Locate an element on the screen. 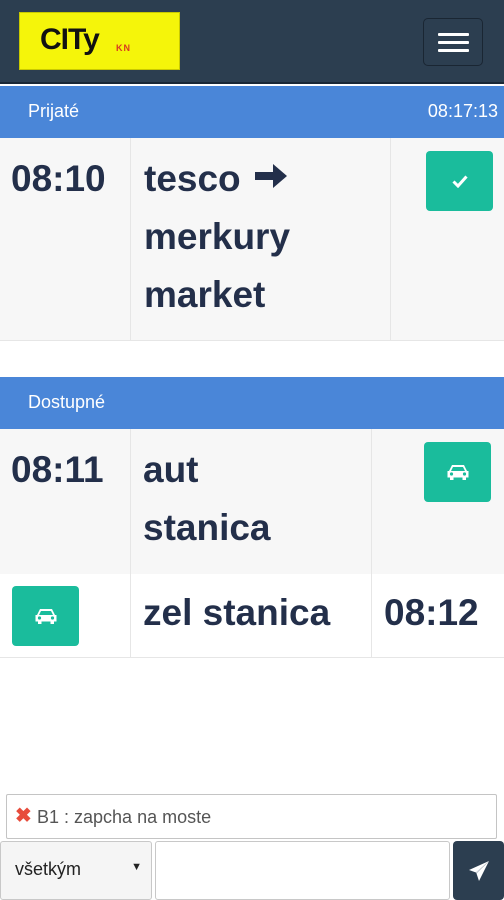 This screenshot has width=504, height=900. arrow-right-icon is located at coordinates (270, 176).